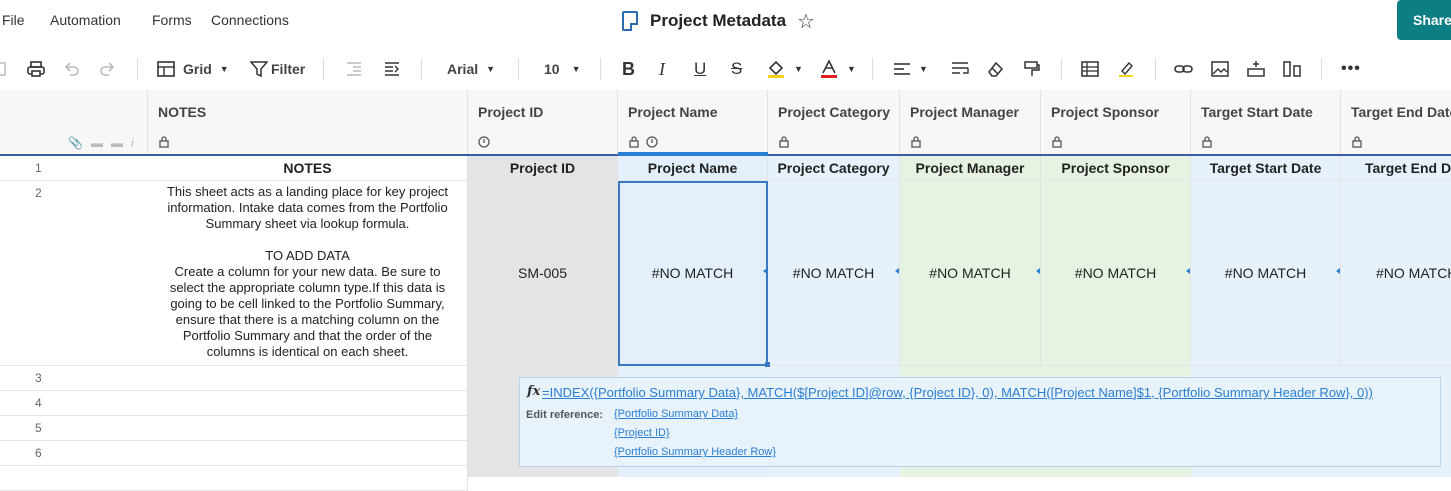 Image resolution: width=1451 pixels, height=491 pixels. What do you see at coordinates (628, 69) in the screenshot?
I see `bold-icon: B` at bounding box center [628, 69].